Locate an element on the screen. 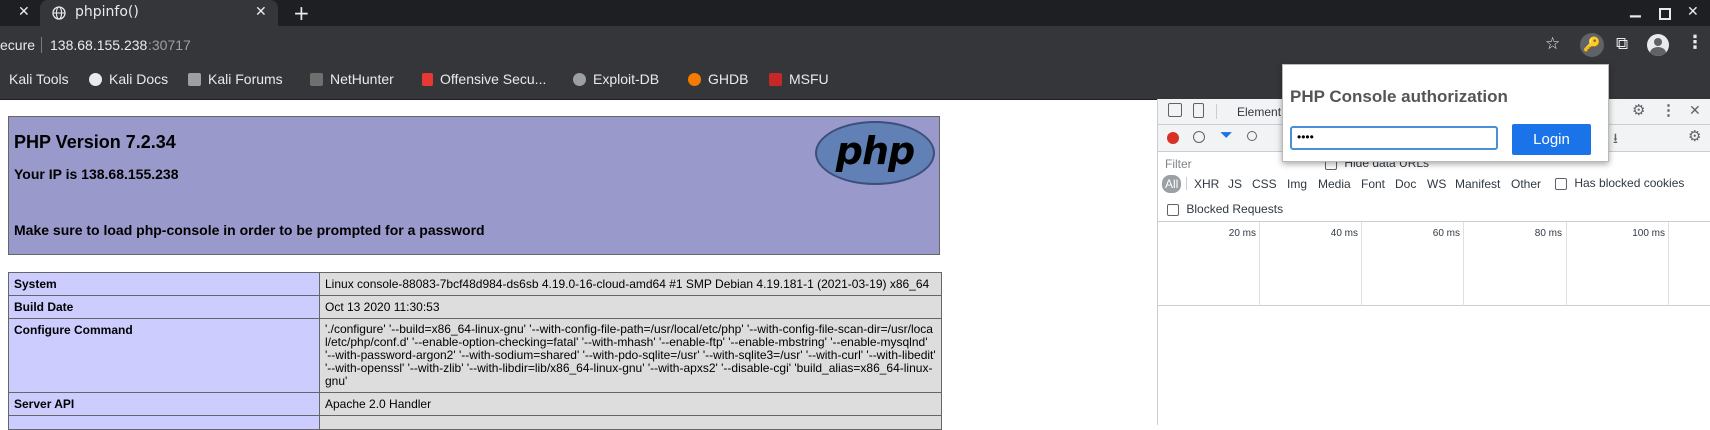 The height and width of the screenshot is (430, 1710). search-icon is located at coordinates (1252, 136).